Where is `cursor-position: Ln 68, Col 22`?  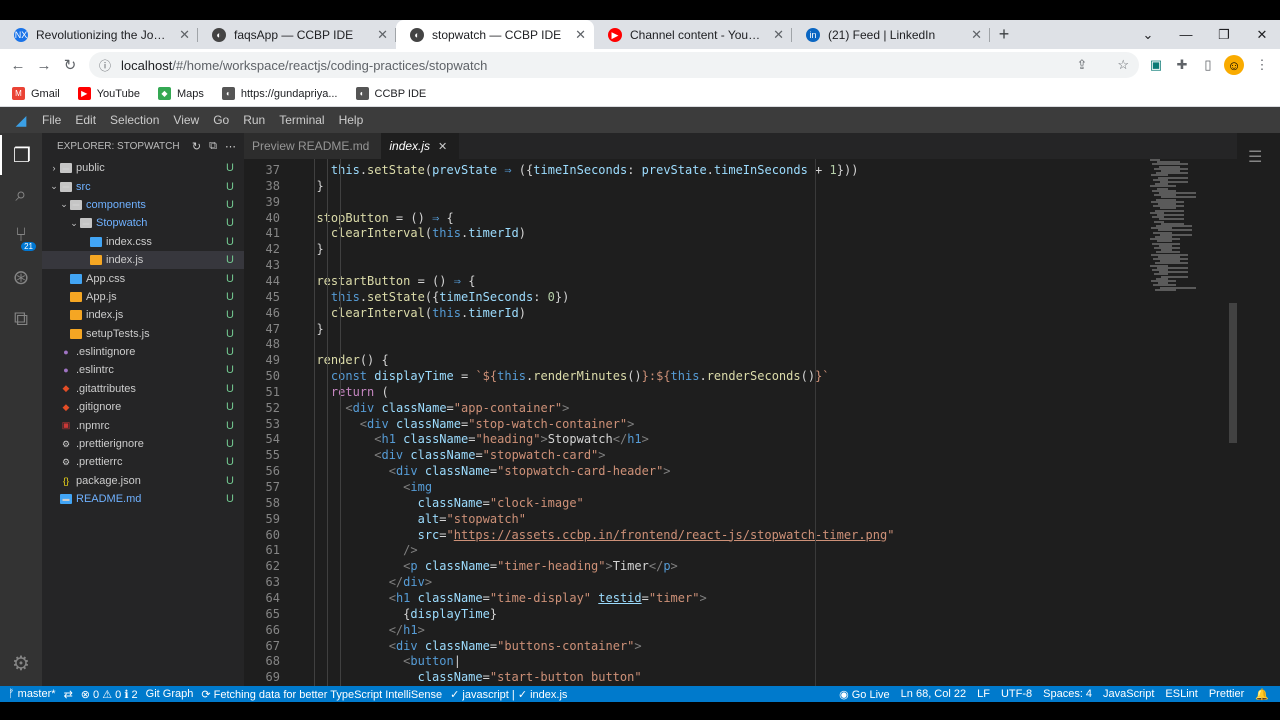
cursor-position: Ln 68, Col 22 is located at coordinates (933, 694).